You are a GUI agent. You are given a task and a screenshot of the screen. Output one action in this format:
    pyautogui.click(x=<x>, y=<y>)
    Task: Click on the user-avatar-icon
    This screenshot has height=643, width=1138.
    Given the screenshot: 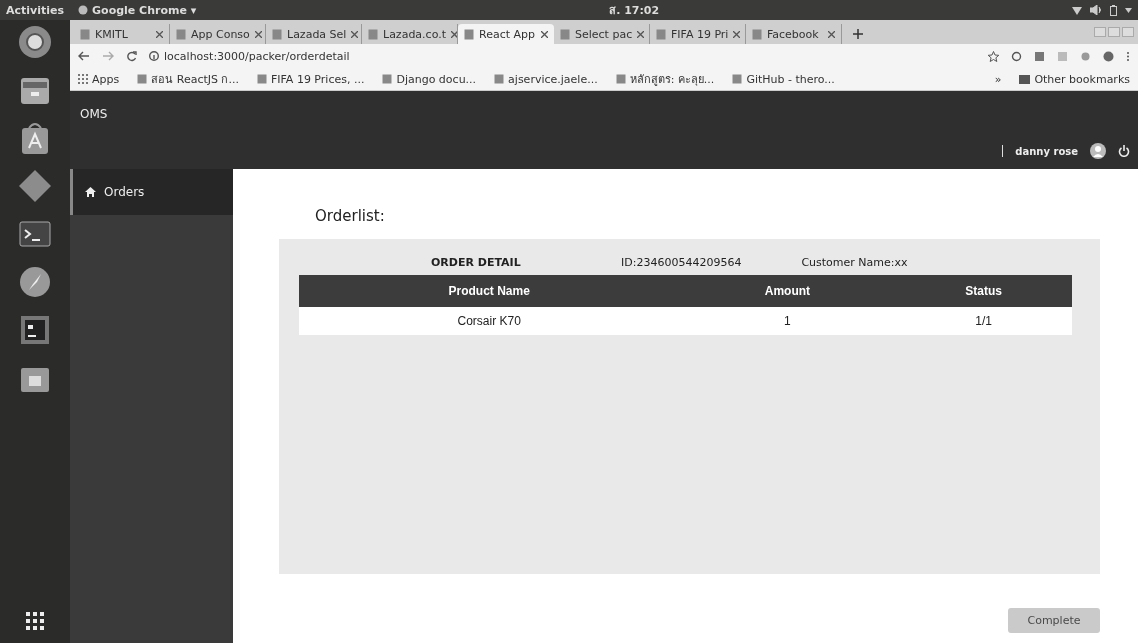 What is the action you would take?
    pyautogui.click(x=1098, y=151)
    